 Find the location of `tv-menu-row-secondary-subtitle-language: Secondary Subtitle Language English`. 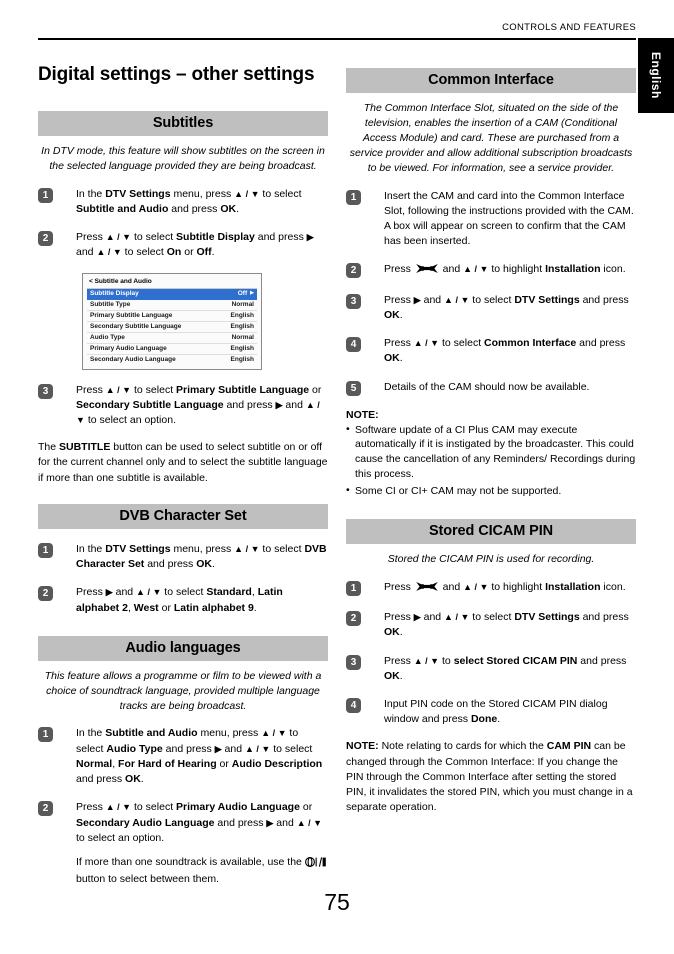

tv-menu-row-secondary-subtitle-language: Secondary Subtitle Language English is located at coordinates (172, 327).